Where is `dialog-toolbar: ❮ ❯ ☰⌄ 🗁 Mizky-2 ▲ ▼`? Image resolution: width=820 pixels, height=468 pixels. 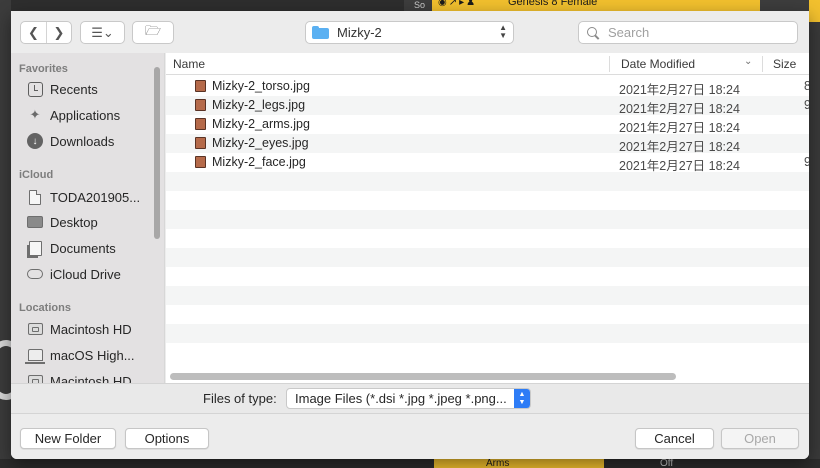
dialog-toolbar: ❮ ❯ ☰⌄ 🗁 Mizky-2 ▲ ▼ is located at coordinates (410, 32).